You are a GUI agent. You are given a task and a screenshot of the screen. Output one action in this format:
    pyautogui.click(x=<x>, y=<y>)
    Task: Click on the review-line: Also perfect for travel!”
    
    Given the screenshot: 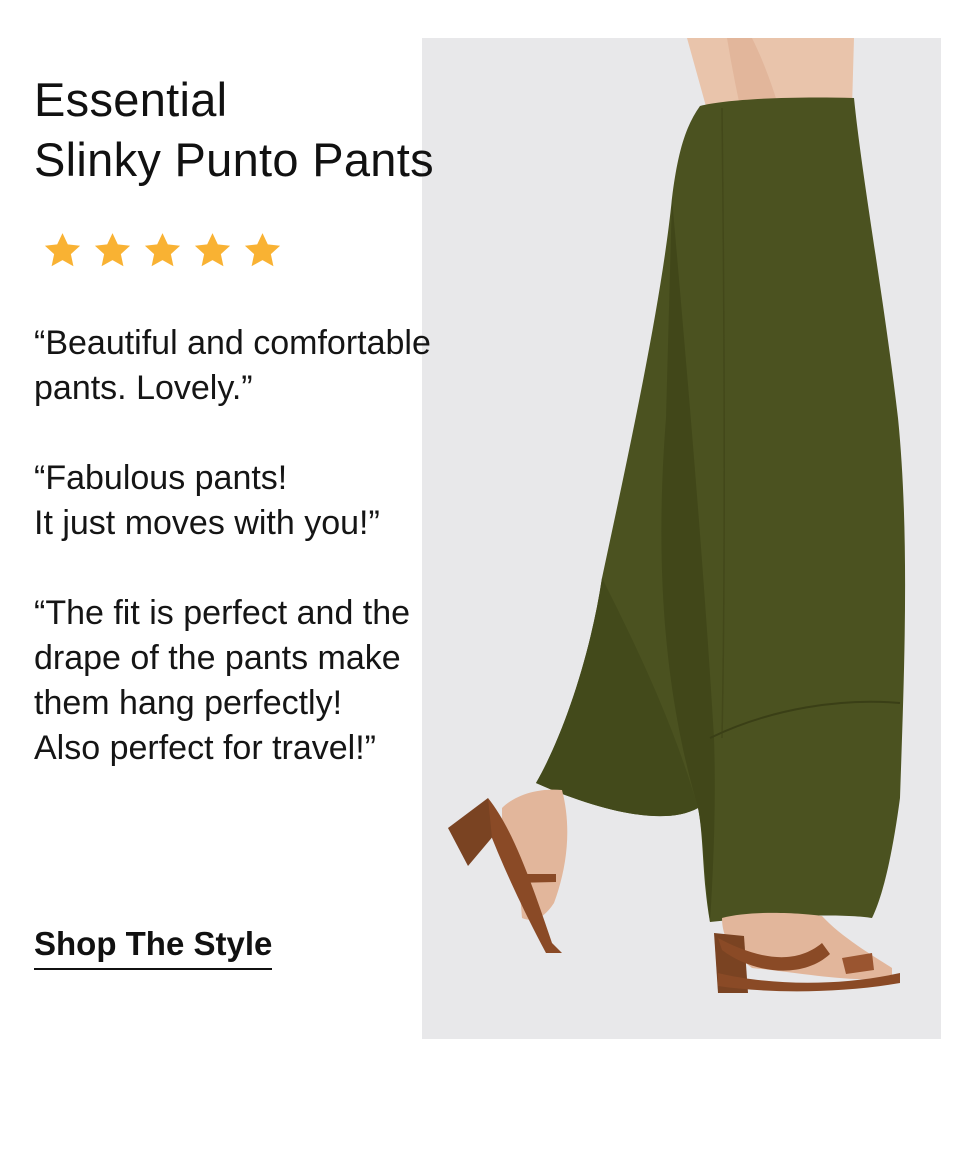 What is the action you would take?
    pyautogui.click(x=205, y=748)
    